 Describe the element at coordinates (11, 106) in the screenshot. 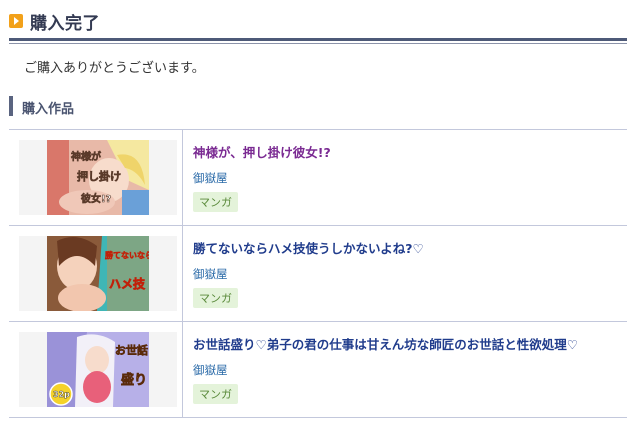

I see `section-marker` at that location.